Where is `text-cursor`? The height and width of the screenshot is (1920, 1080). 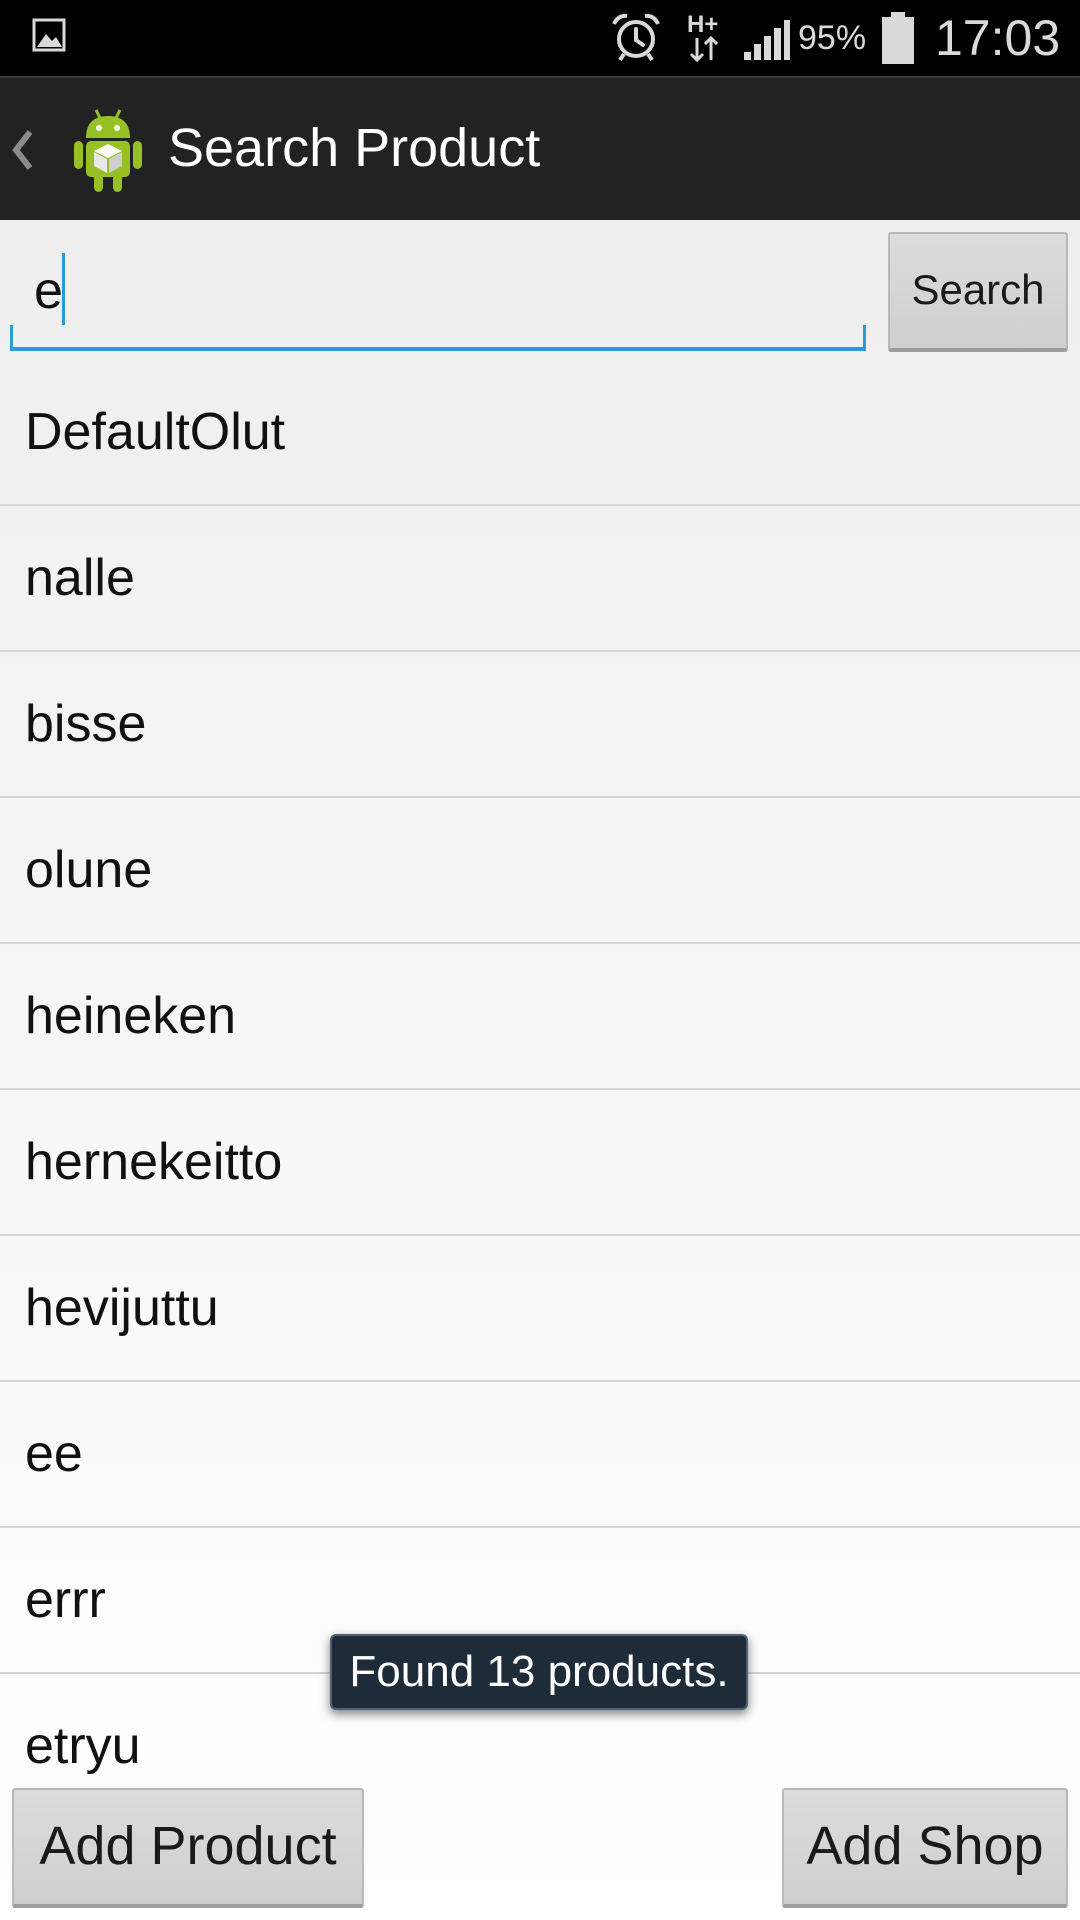 text-cursor is located at coordinates (63, 289).